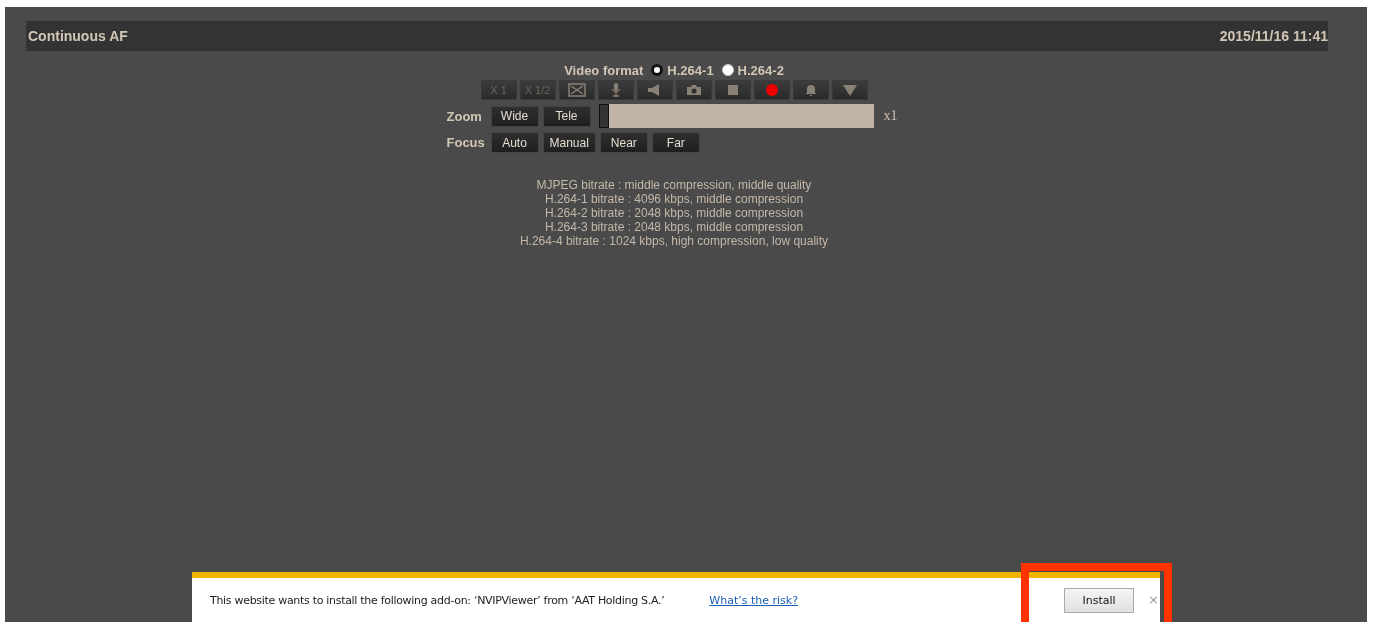 The height and width of the screenshot is (622, 1373). I want to click on focus-button: Auto, so click(514, 142).